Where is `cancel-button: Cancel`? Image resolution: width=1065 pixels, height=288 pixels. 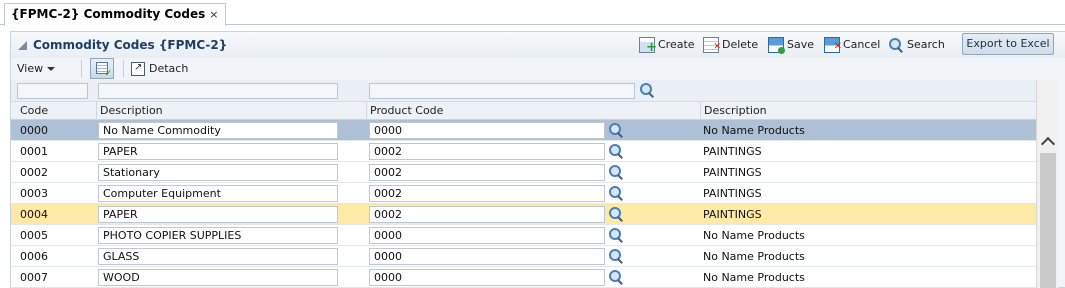 cancel-button: Cancel is located at coordinates (852, 46).